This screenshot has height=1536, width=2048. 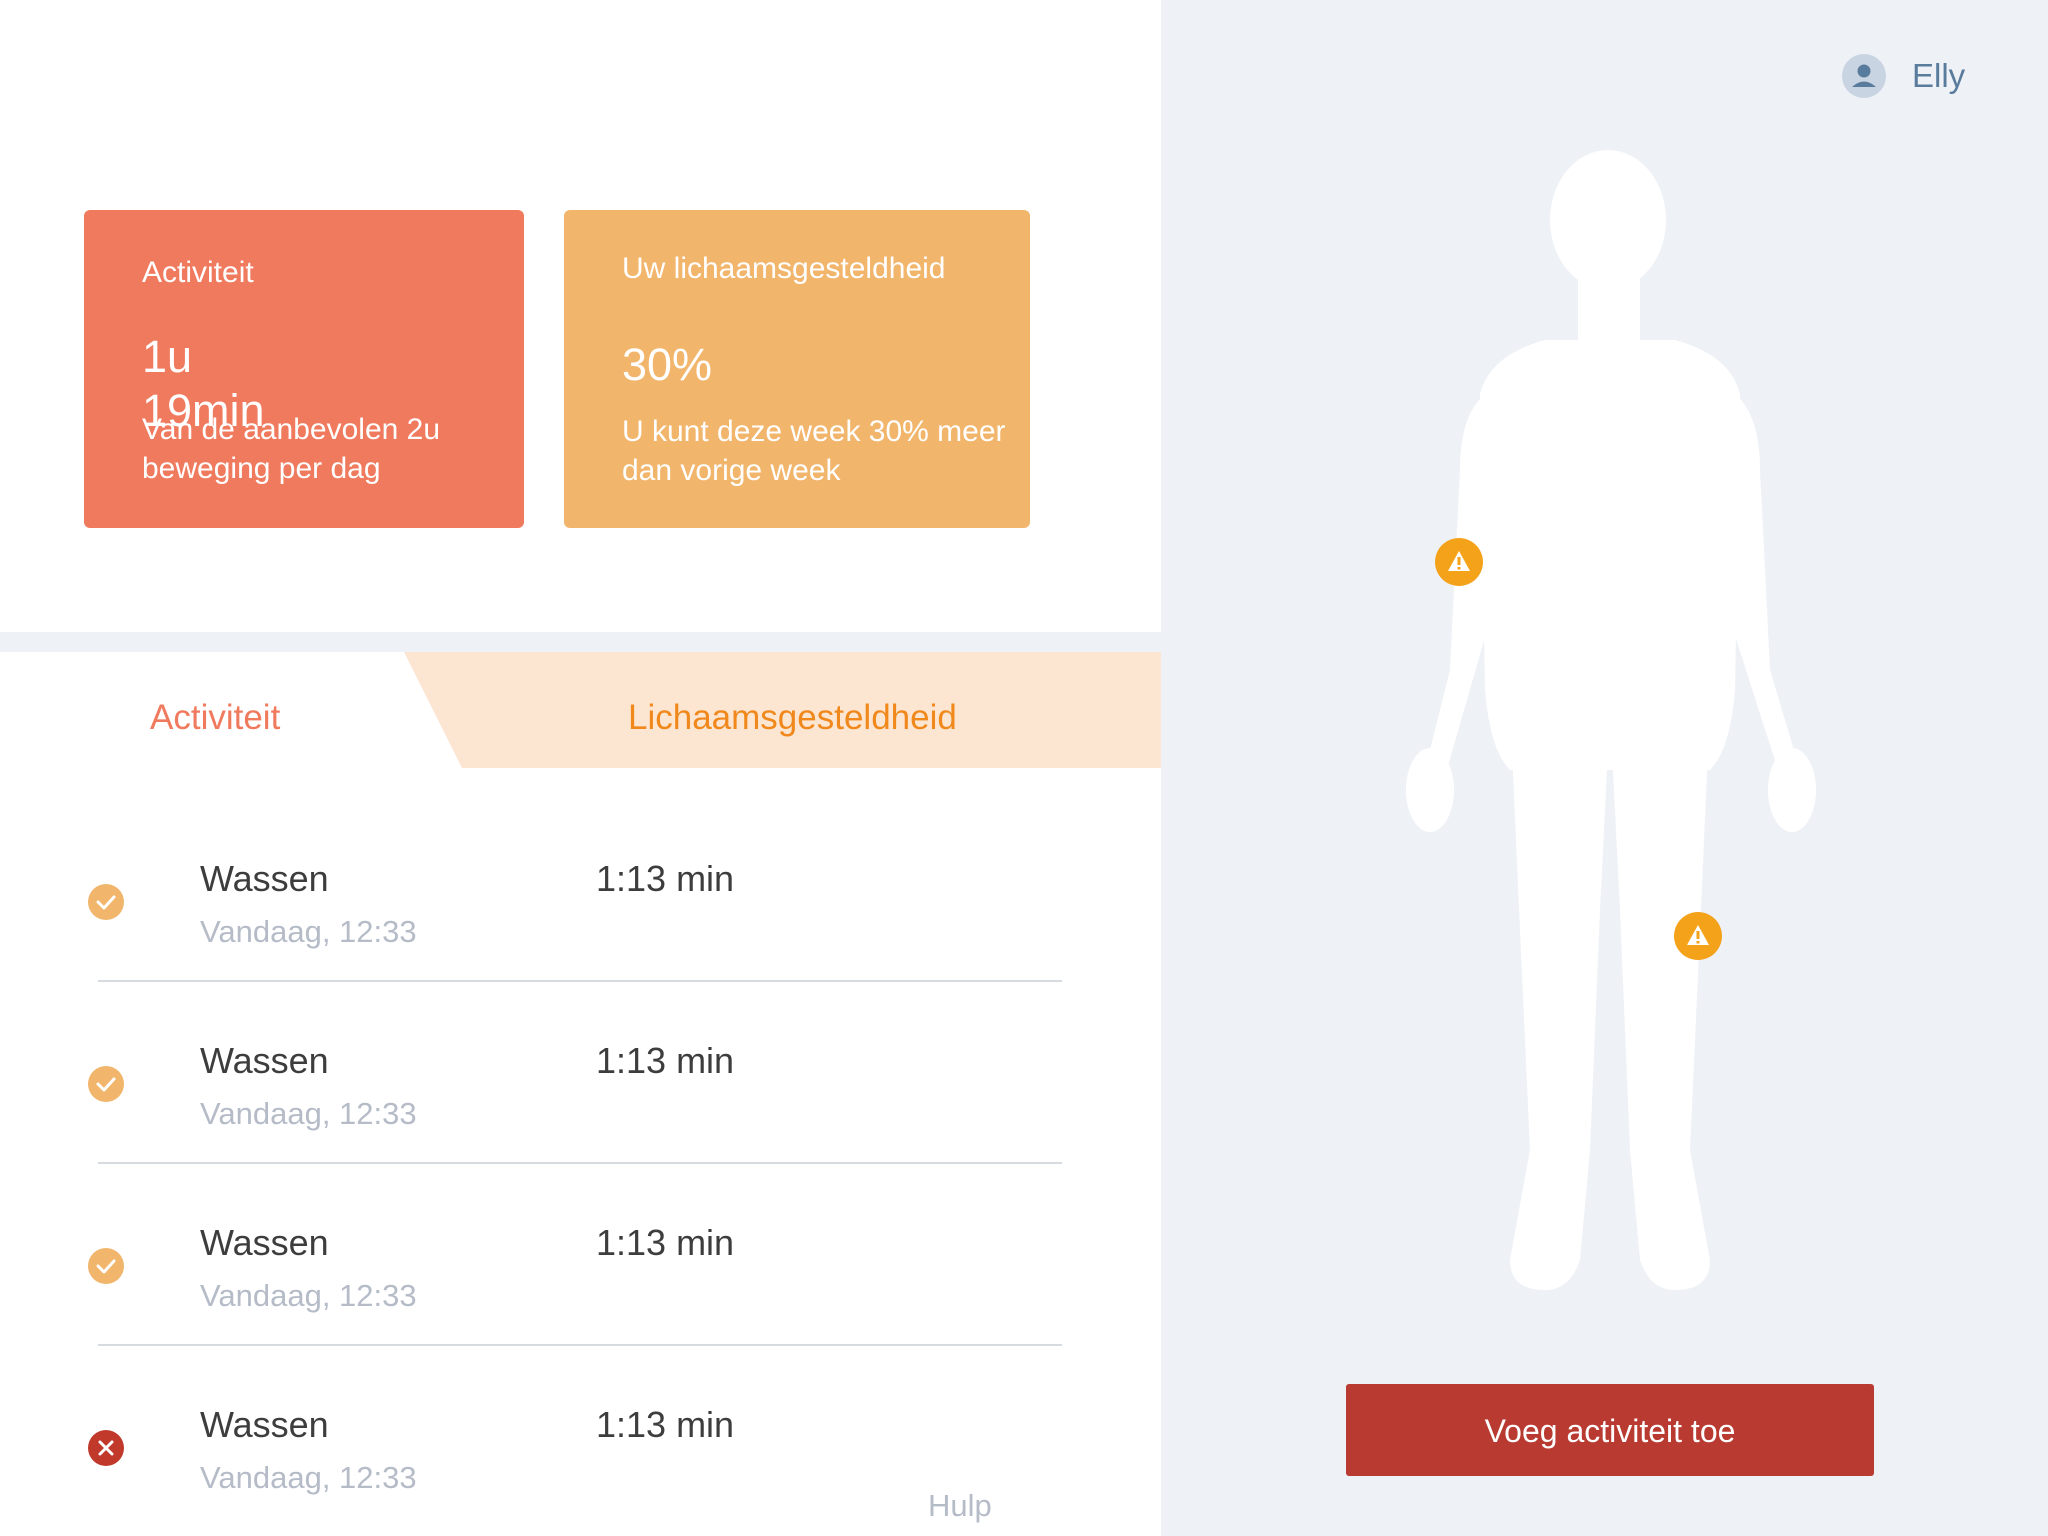 What do you see at coordinates (291, 449) in the screenshot?
I see `activity-card-description: Van de aanbevolen 2u beweging per dag` at bounding box center [291, 449].